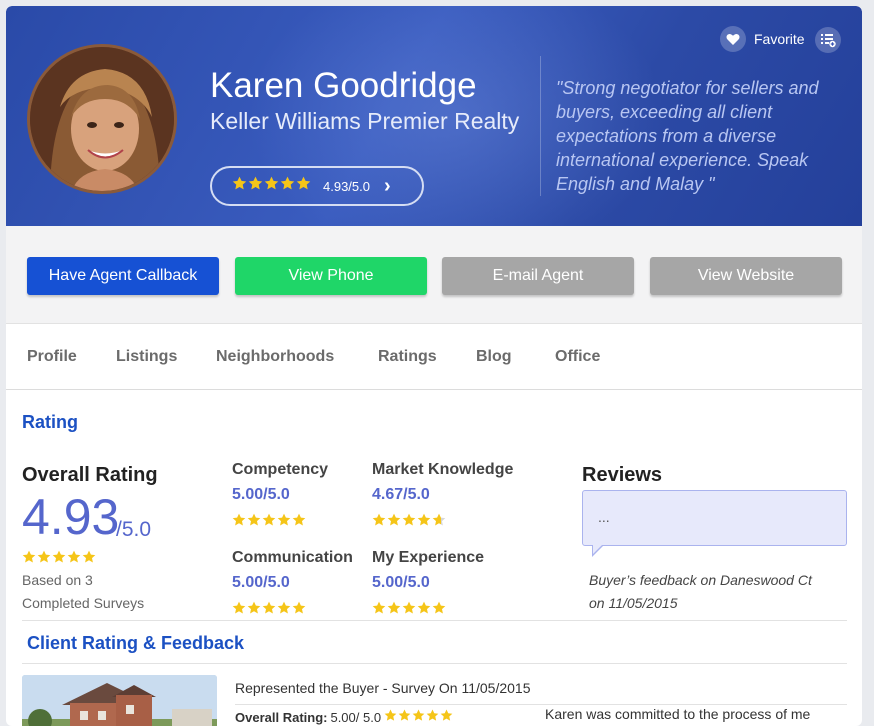 The width and height of the screenshot is (874, 726). What do you see at coordinates (365, 121) in the screenshot?
I see `agent-company: Keller Williams Premier Realty` at bounding box center [365, 121].